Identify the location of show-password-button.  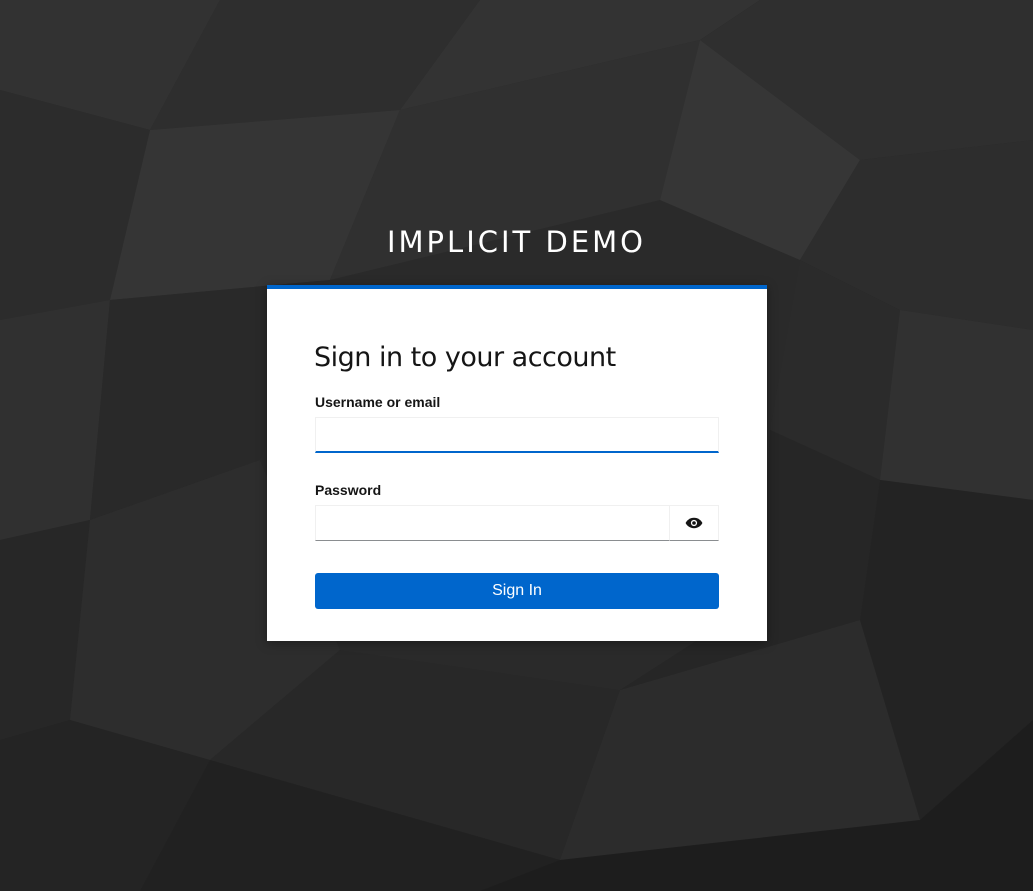
(694, 523).